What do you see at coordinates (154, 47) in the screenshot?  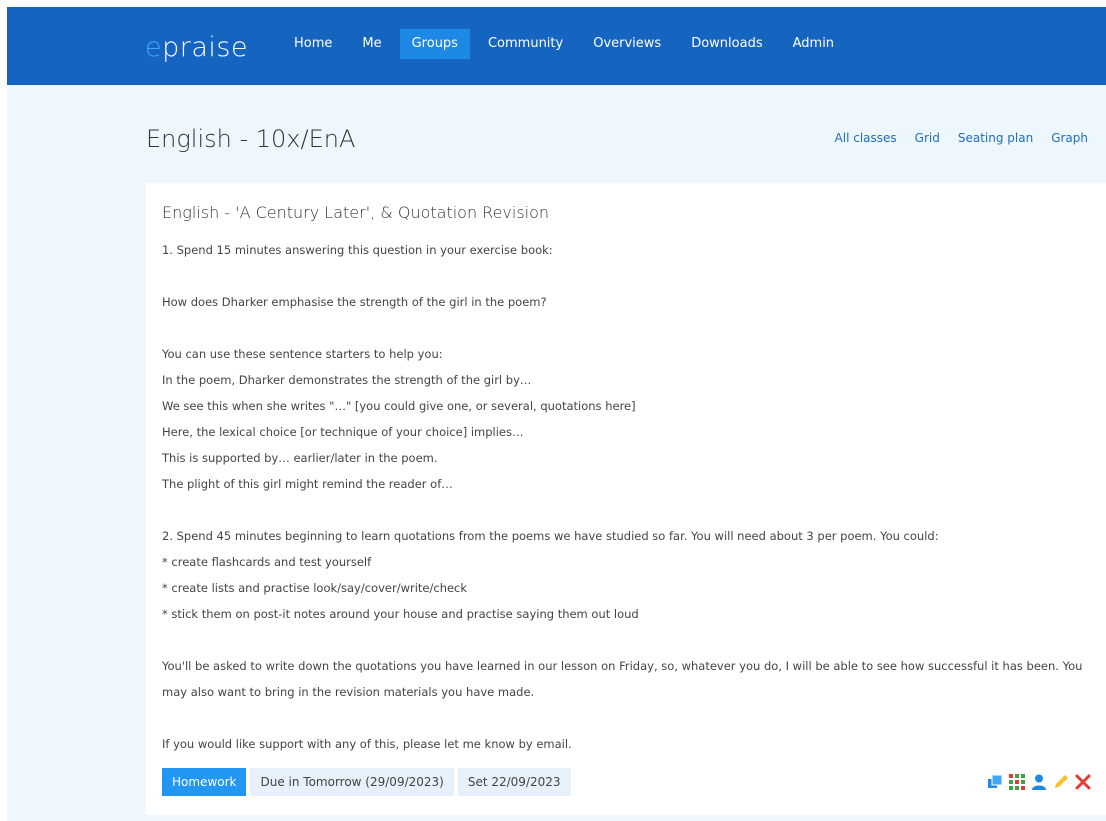 I see `brand-prefix: e` at bounding box center [154, 47].